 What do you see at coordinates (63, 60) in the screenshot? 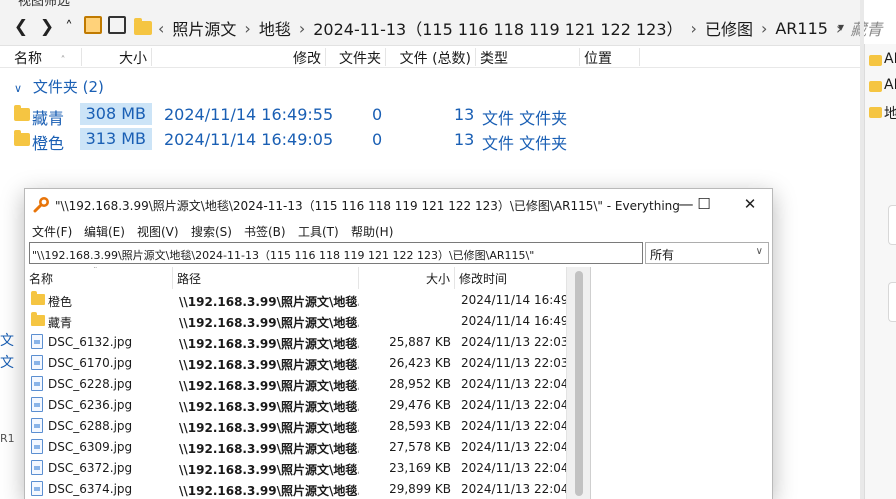
I see `sort-up-icon: ˄` at bounding box center [63, 60].